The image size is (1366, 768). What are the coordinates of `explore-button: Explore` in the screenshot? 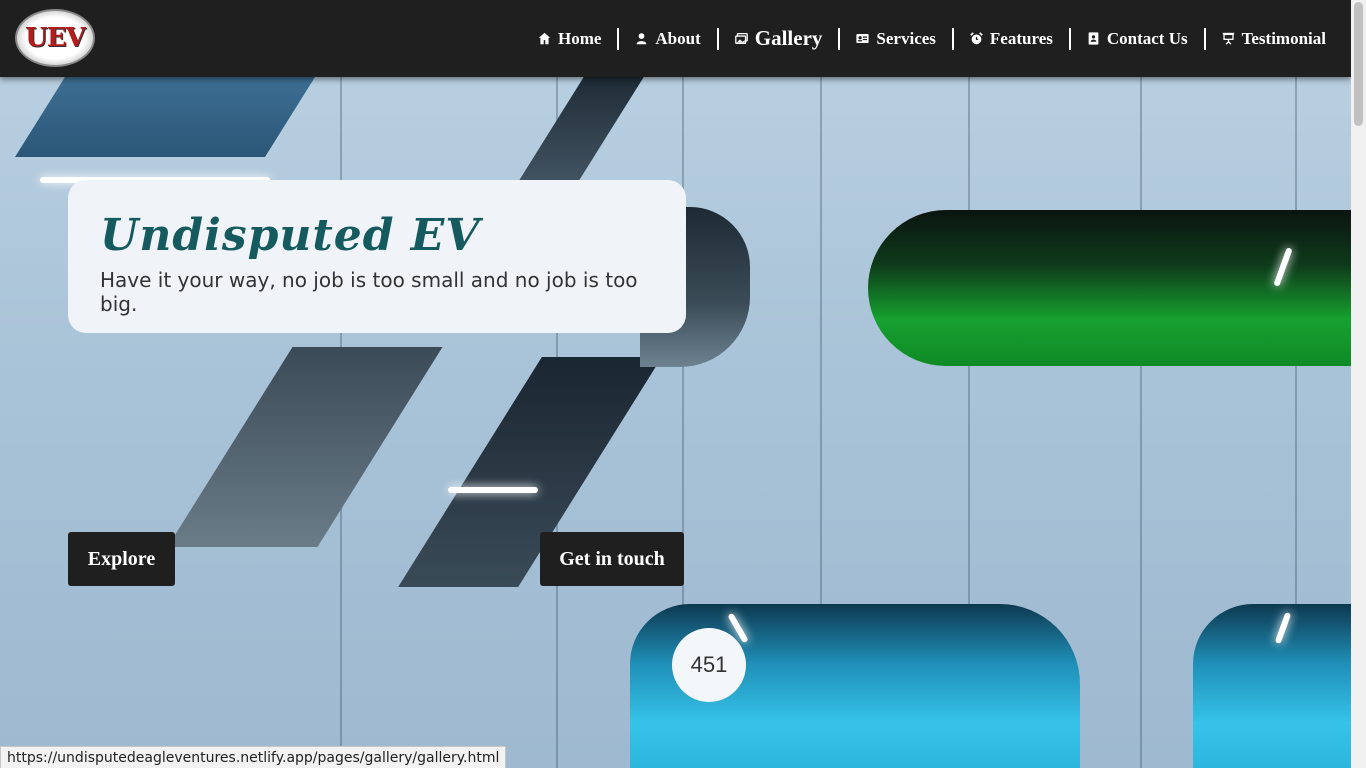 It's located at (121, 559).